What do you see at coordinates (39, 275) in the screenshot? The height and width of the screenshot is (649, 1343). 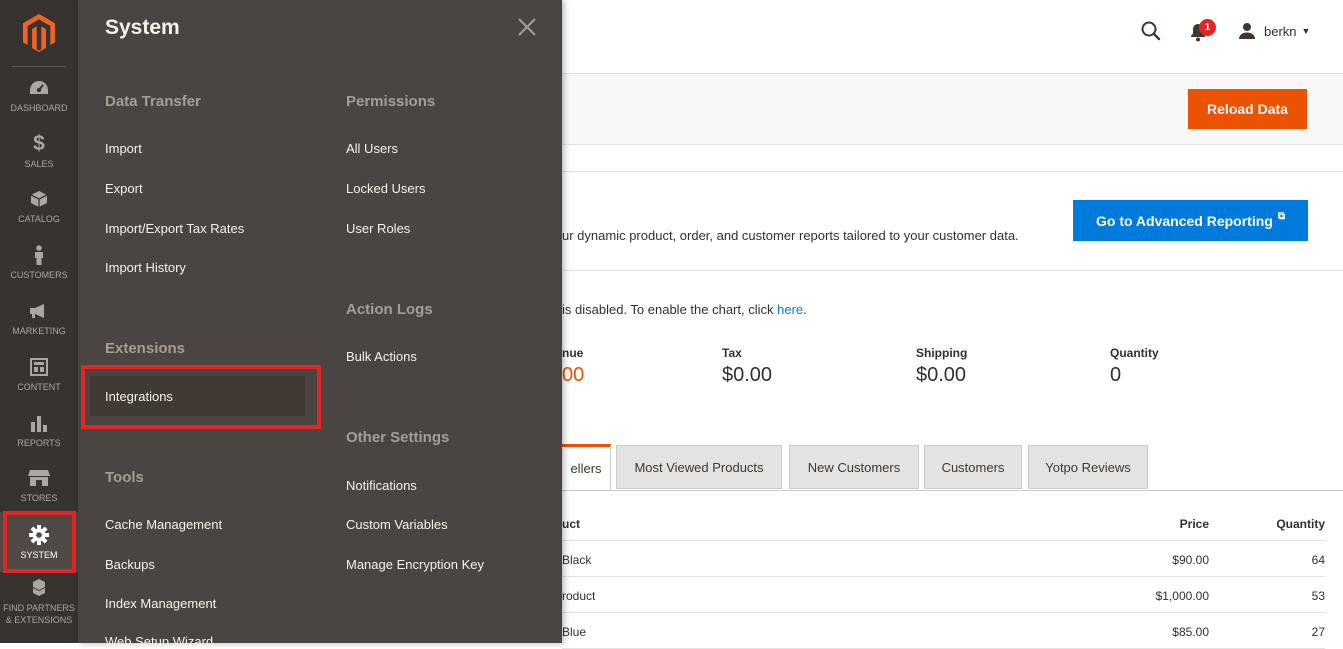 I see `sidebar-item-label: CUSTOMERS` at bounding box center [39, 275].